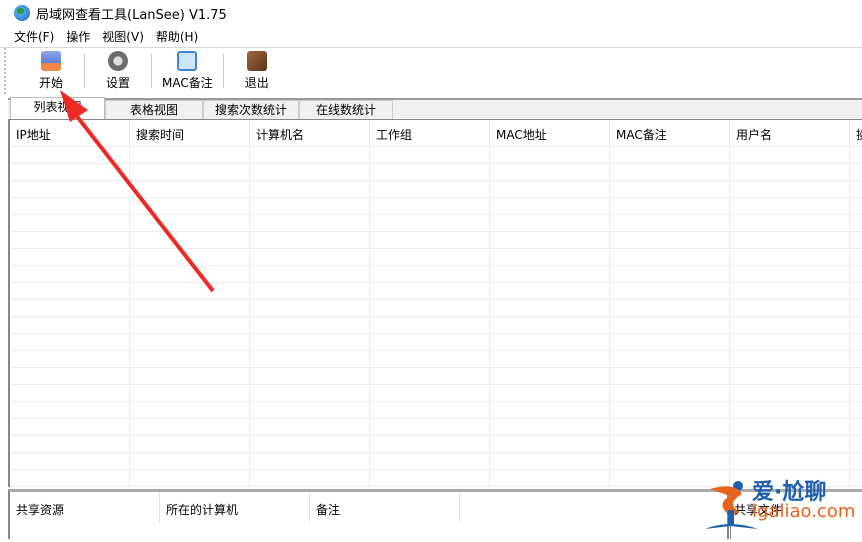 The width and height of the screenshot is (862, 542). I want to click on tab-search-count: 搜索次数统计, so click(251, 110).